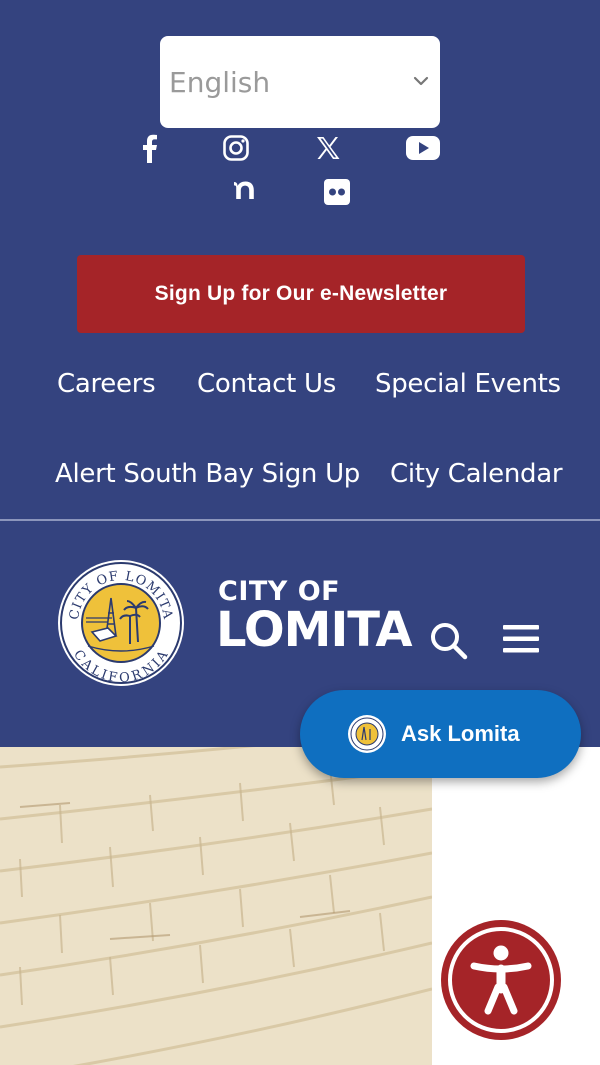 This screenshot has height=1065, width=600. What do you see at coordinates (314, 630) in the screenshot?
I see `brand-title: LOMITA` at bounding box center [314, 630].